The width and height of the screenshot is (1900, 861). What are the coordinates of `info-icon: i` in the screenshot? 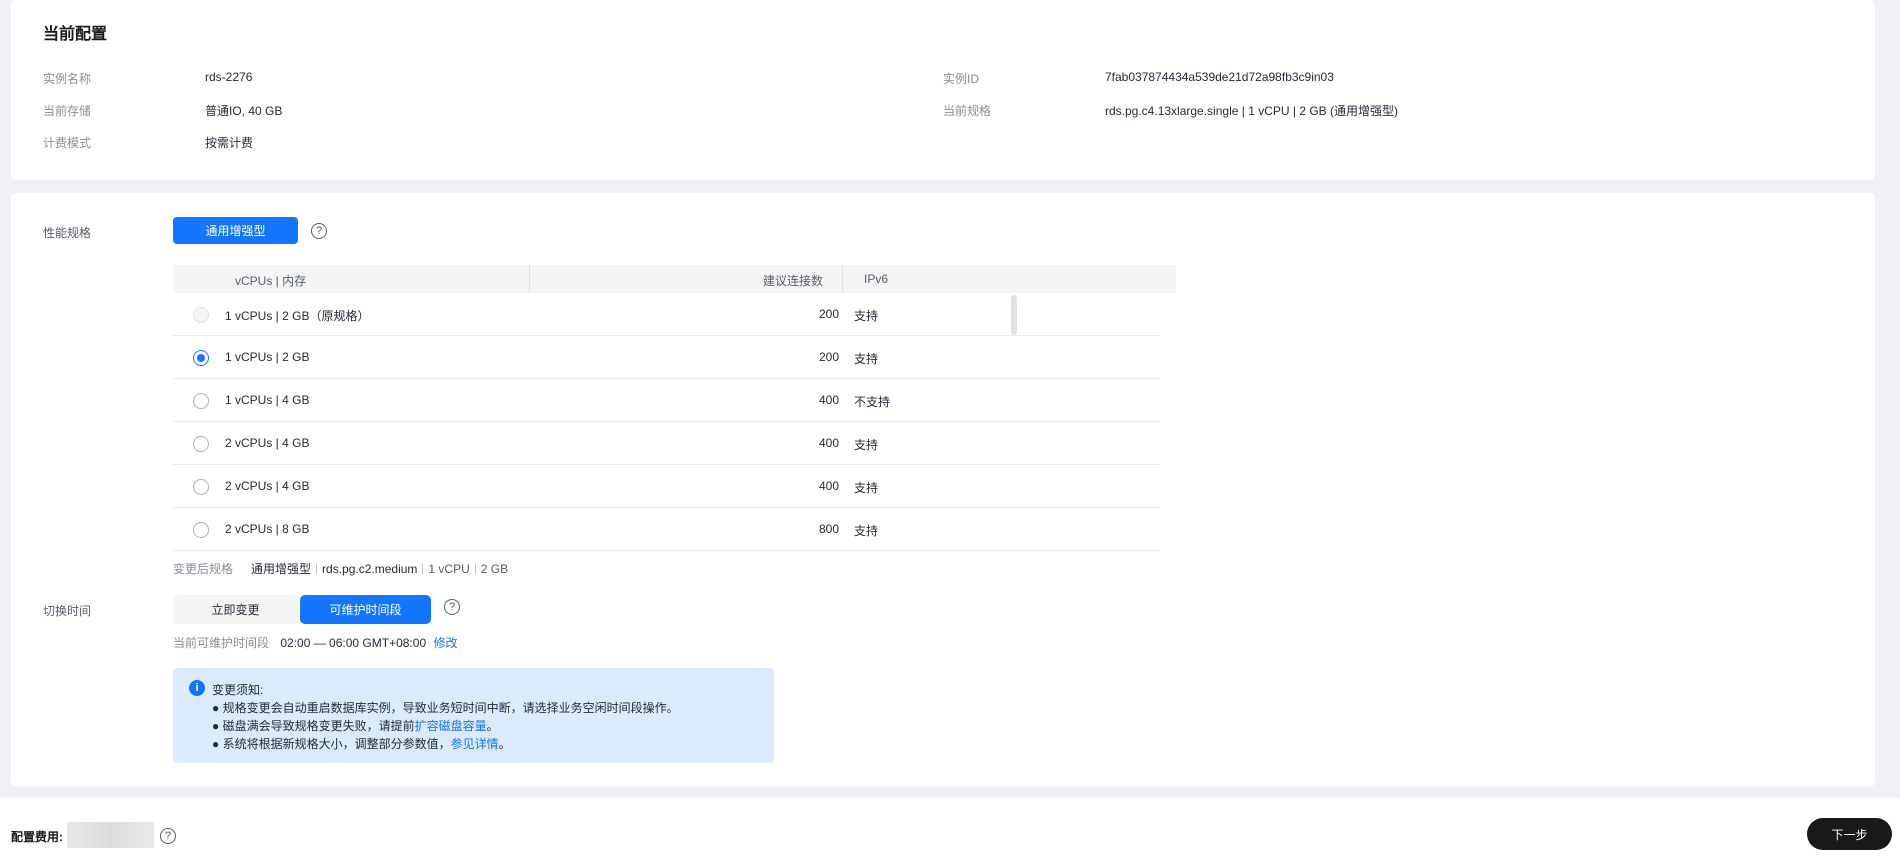 It's located at (197, 688).